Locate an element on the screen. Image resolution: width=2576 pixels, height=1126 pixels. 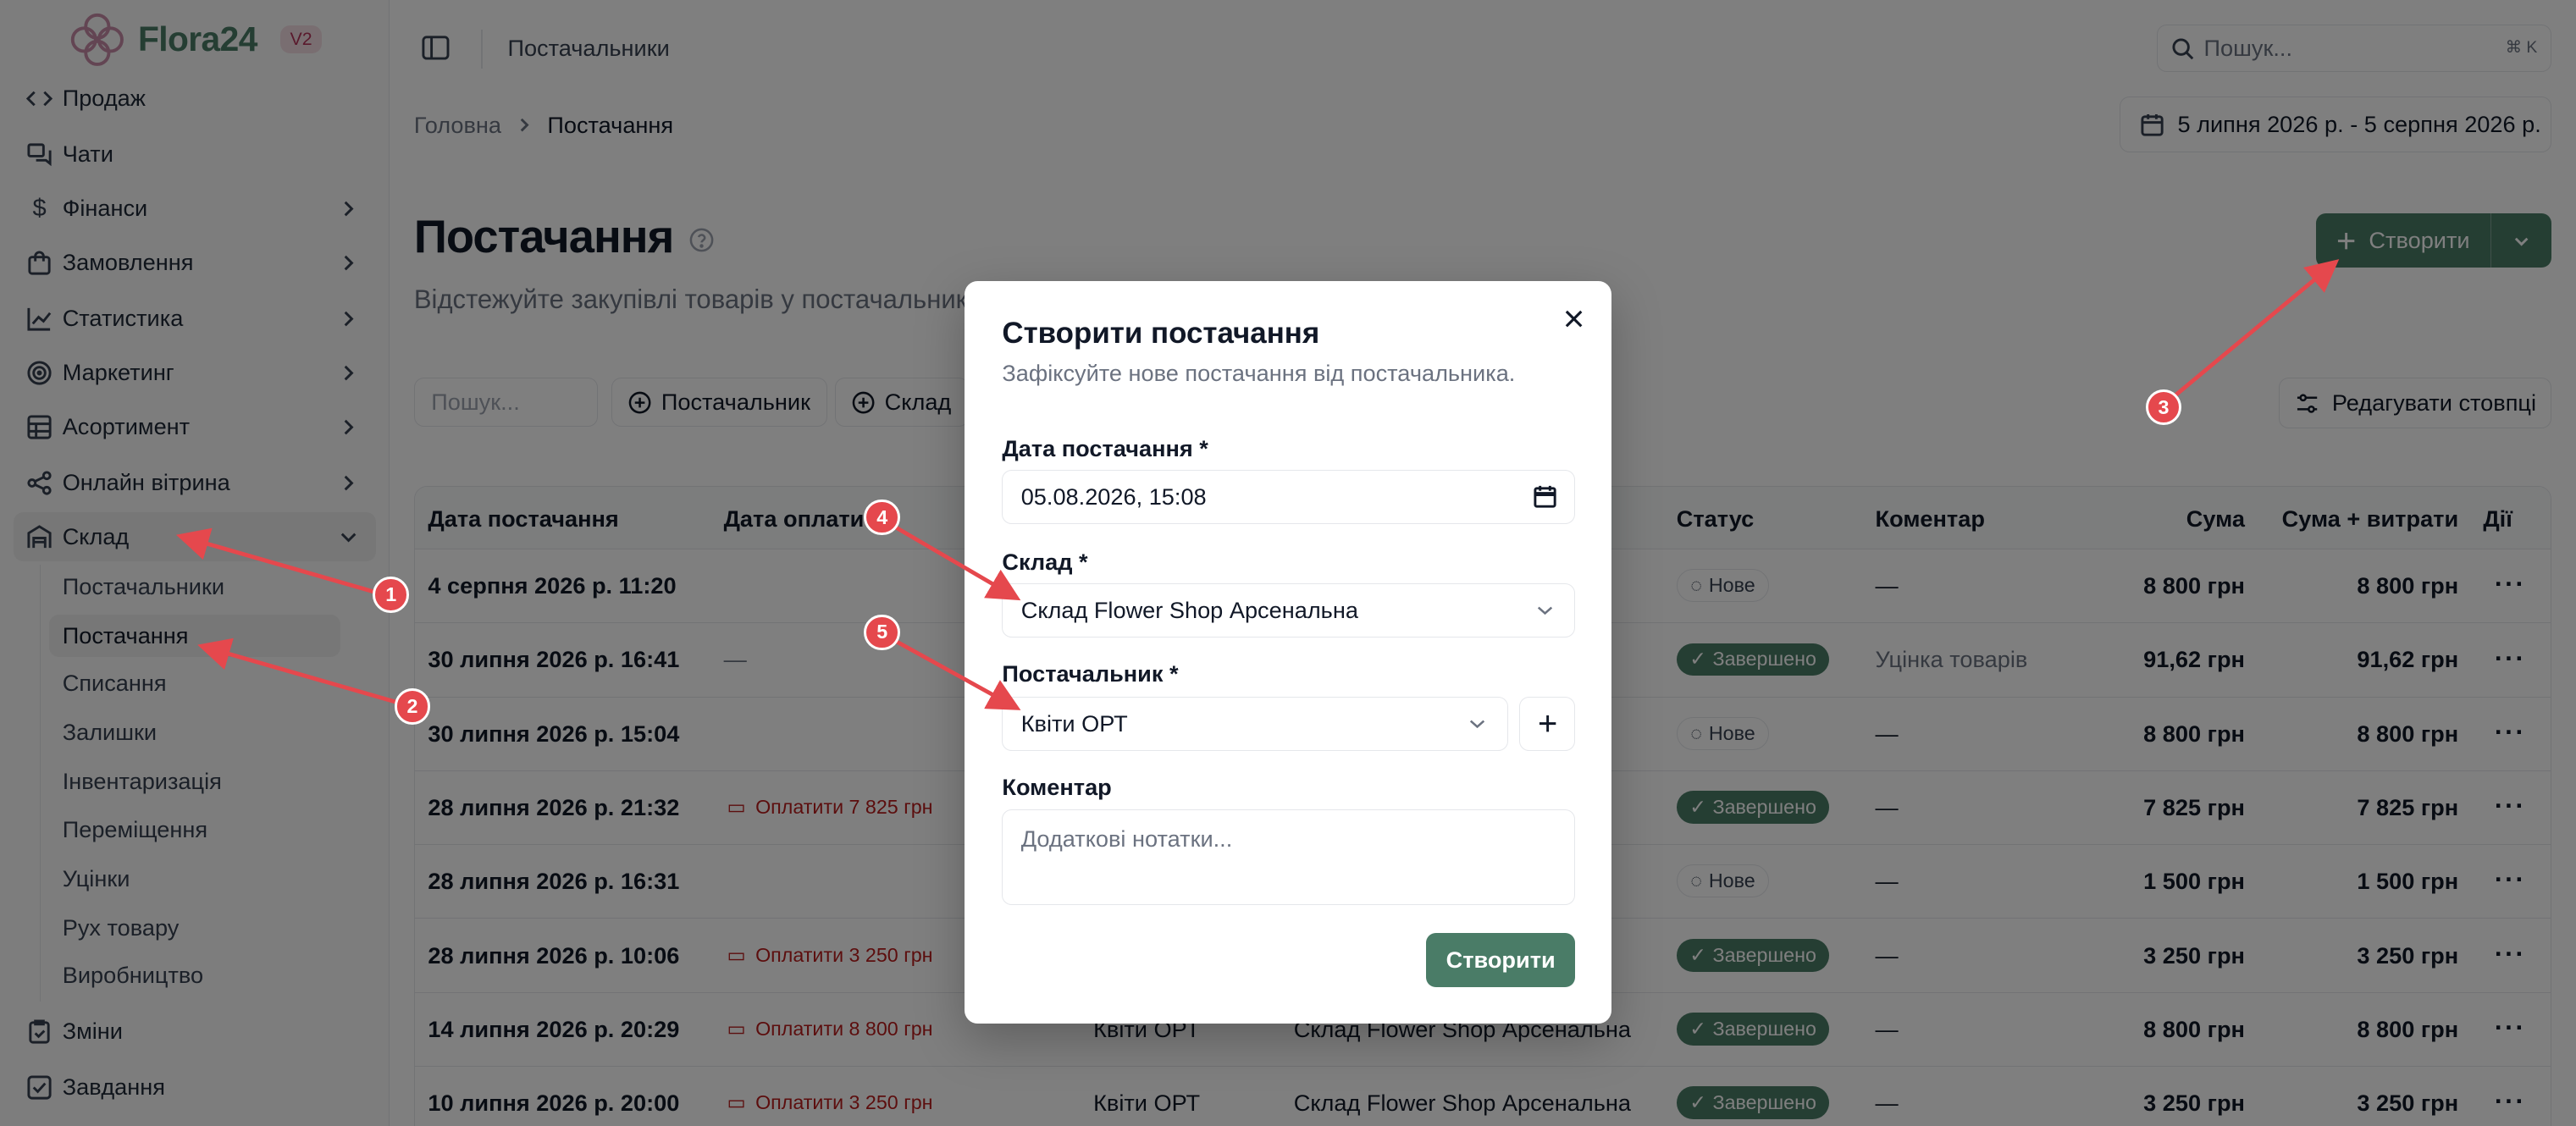
annotation-marker-1: 1 is located at coordinates (392, 594).